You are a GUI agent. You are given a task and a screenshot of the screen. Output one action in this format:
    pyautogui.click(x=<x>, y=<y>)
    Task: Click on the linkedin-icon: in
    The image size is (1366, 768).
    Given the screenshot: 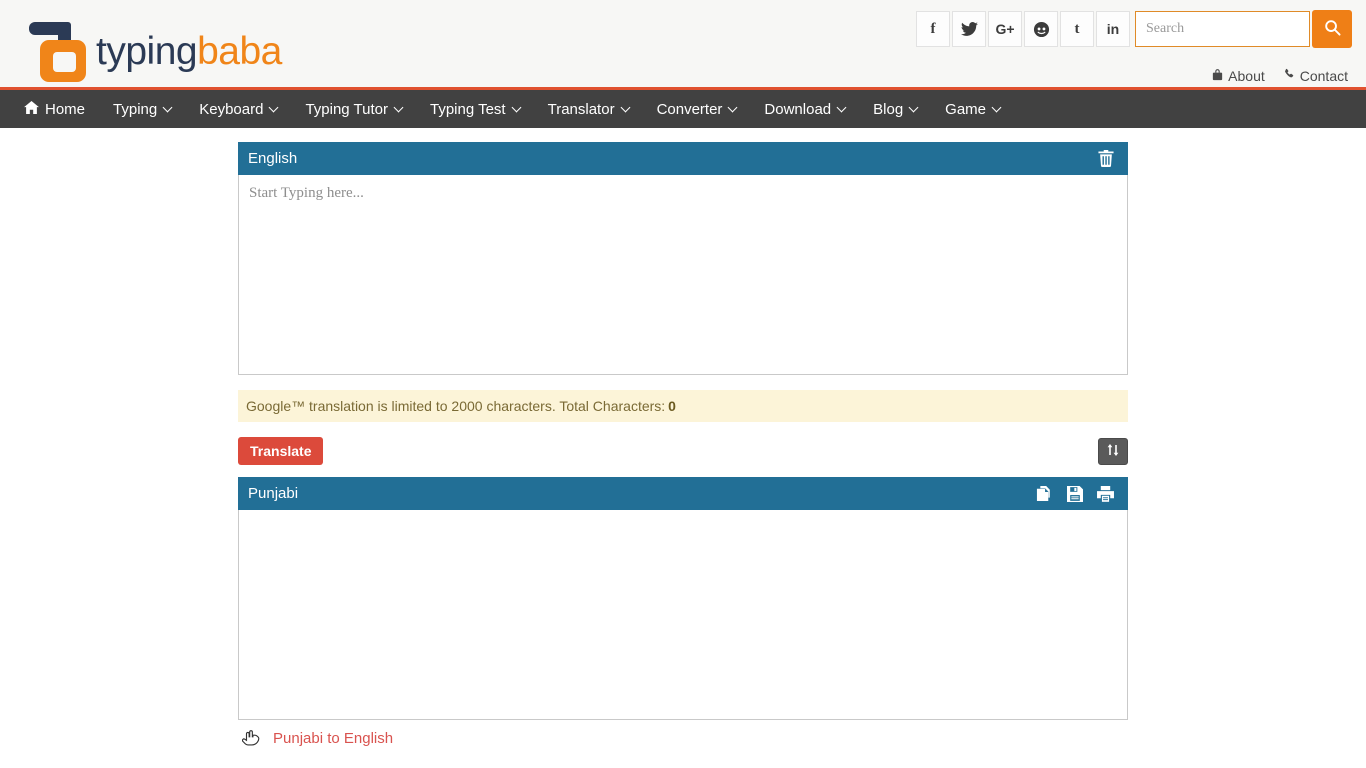 What is the action you would take?
    pyautogui.click(x=1113, y=29)
    